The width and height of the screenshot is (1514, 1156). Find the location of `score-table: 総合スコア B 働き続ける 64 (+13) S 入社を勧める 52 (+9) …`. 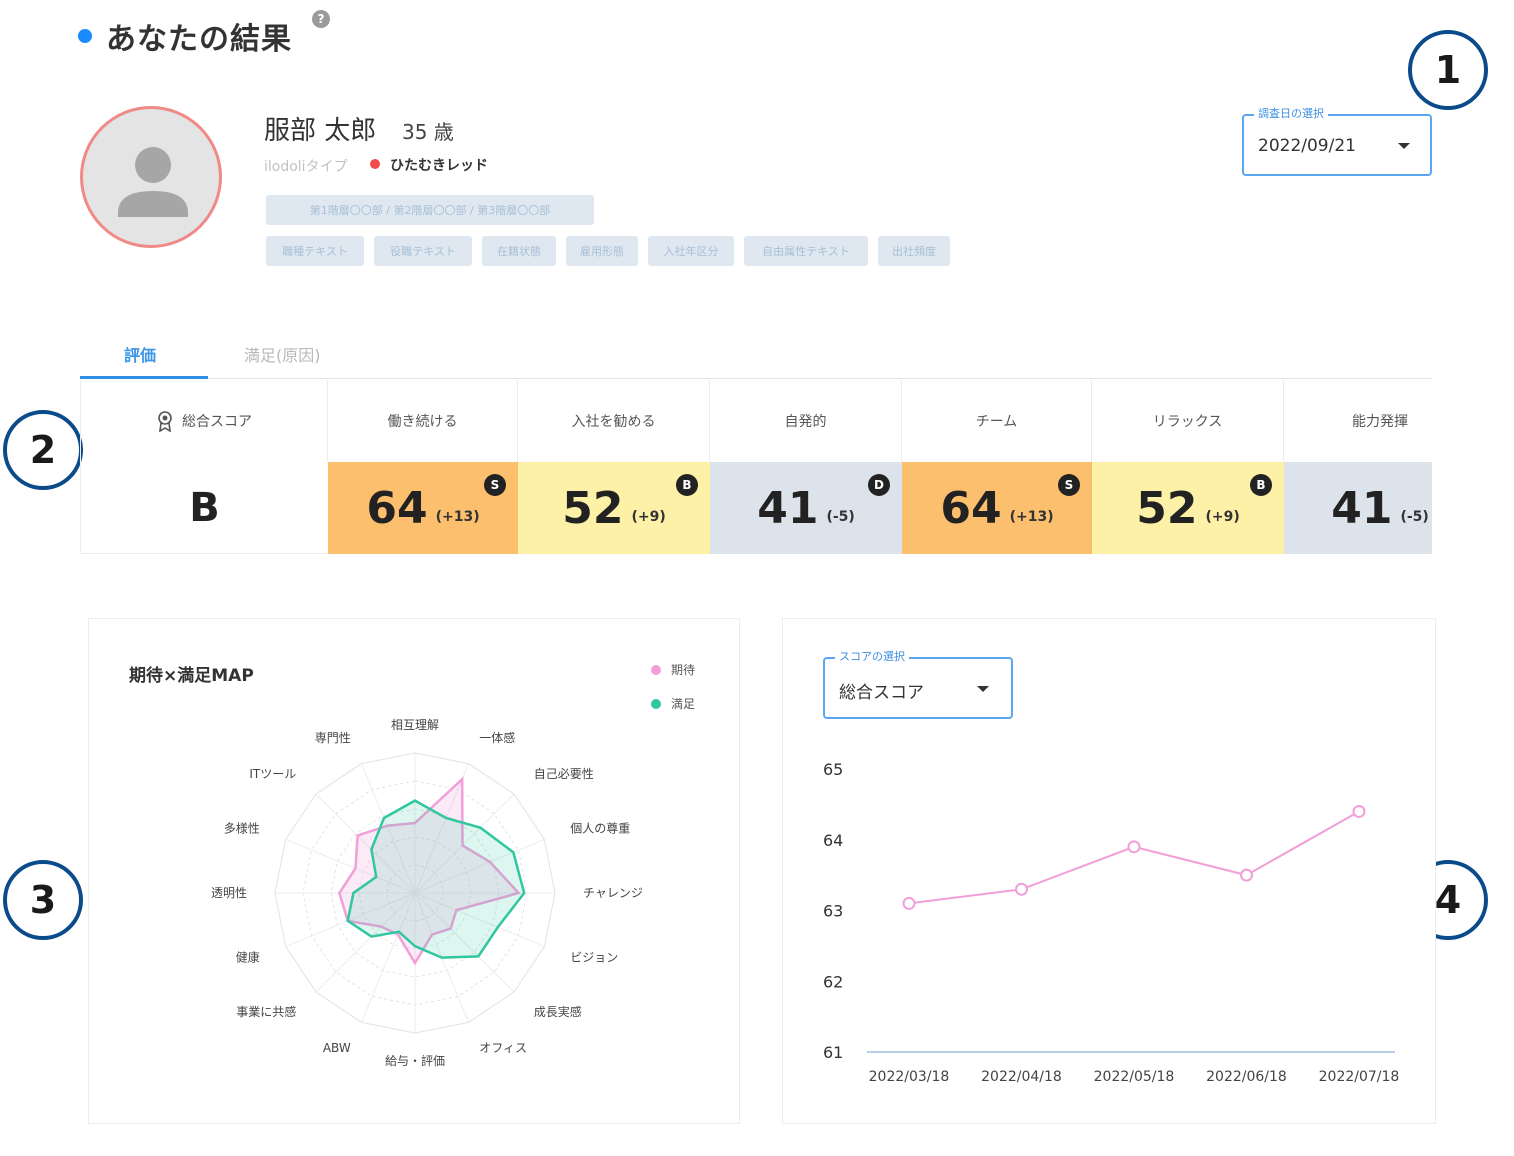

score-table: 総合スコア B 働き続ける 64 (+13) S 入社を勧める 52 (+9) … is located at coordinates (756, 467).